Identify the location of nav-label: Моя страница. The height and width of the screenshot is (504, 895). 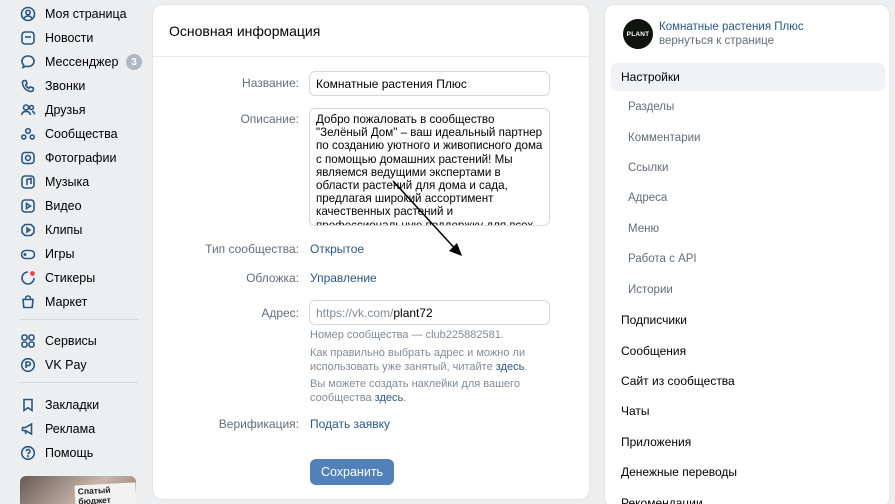
(86, 14).